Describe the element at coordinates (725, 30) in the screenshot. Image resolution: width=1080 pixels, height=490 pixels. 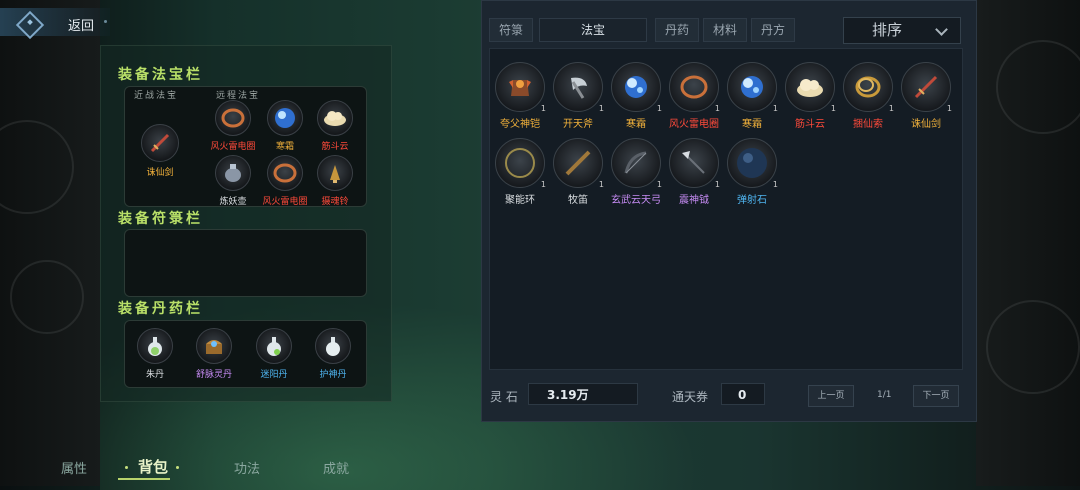
I see `tab-materials: 材料` at that location.